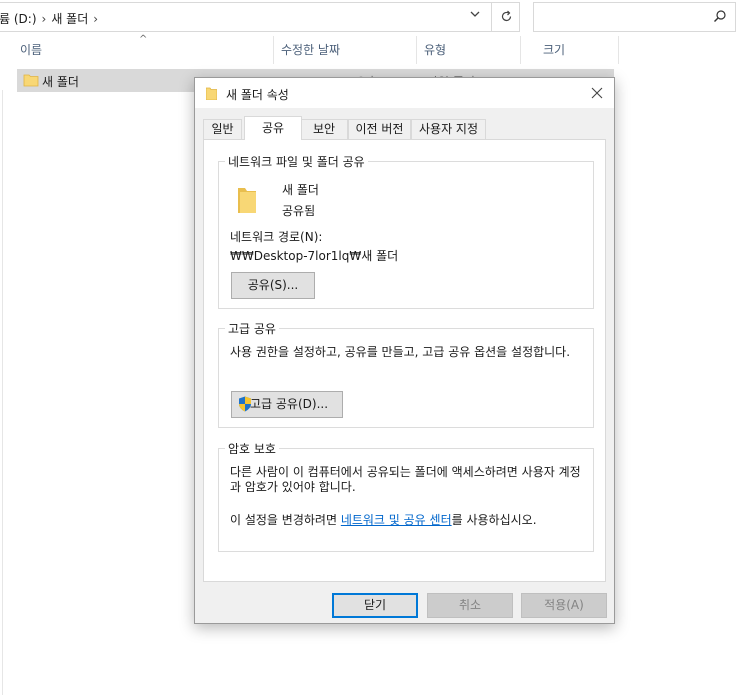 This screenshot has height=695, width=741. What do you see at coordinates (400, 352) in the screenshot?
I see `advanced-share-description: 사용 권한을 설정하고, 공유를 만들고, 고급 공유 옵션을 설정합니다.` at bounding box center [400, 352].